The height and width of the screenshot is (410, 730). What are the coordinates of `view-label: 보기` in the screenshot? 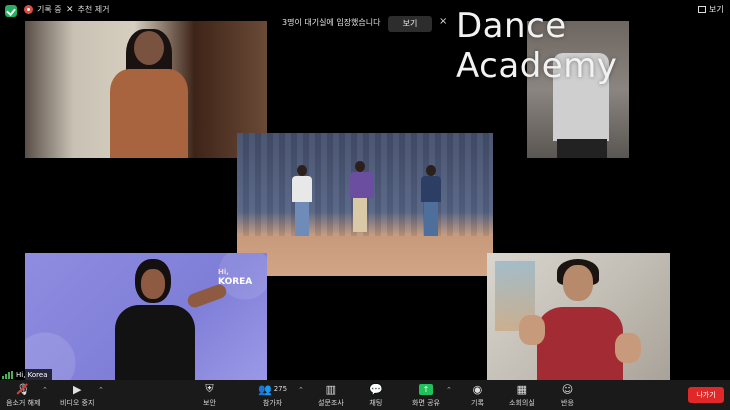 It's located at (716, 9).